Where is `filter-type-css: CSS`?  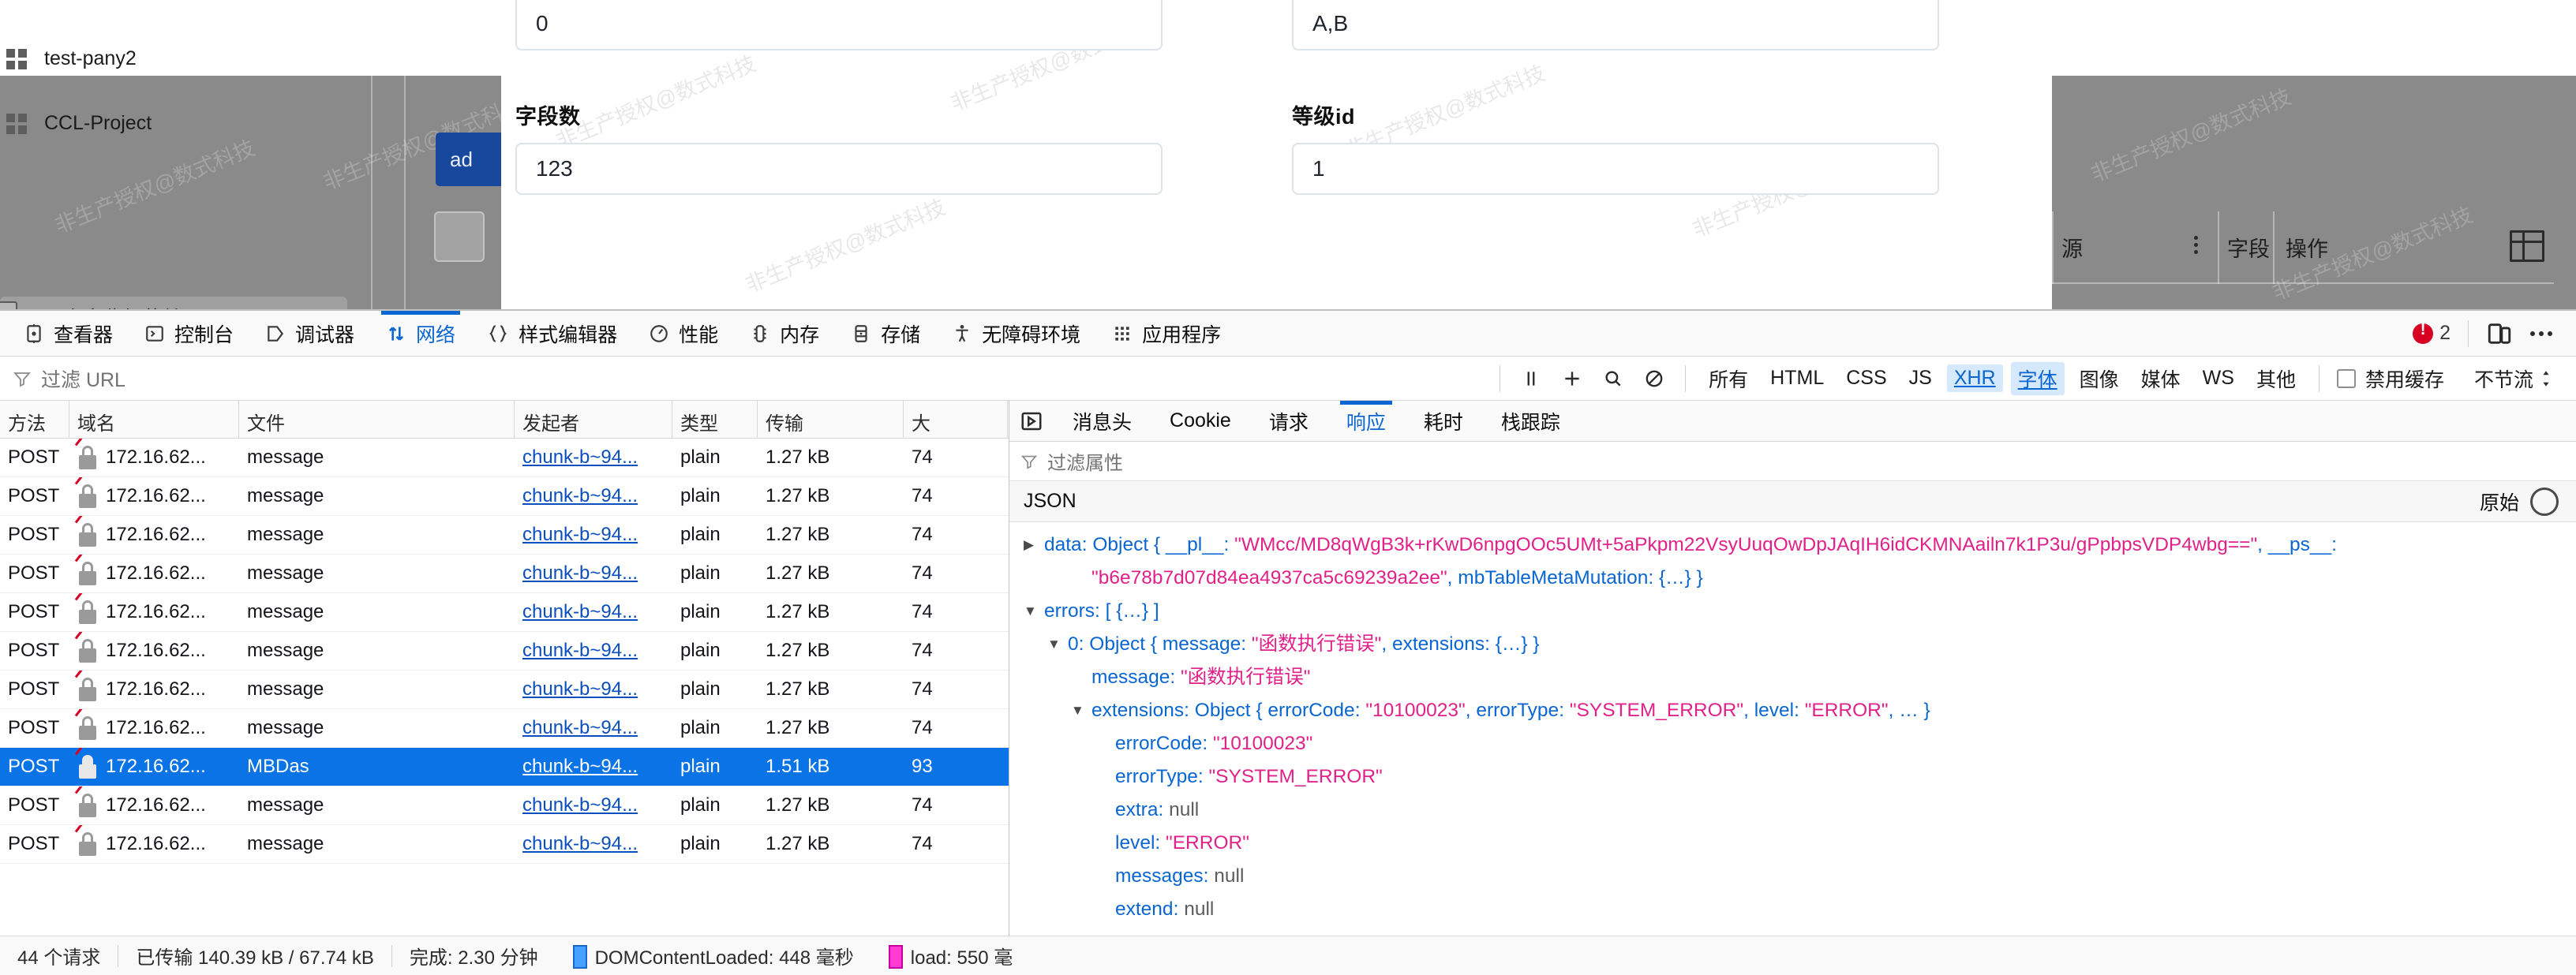 filter-type-css: CSS is located at coordinates (1866, 378).